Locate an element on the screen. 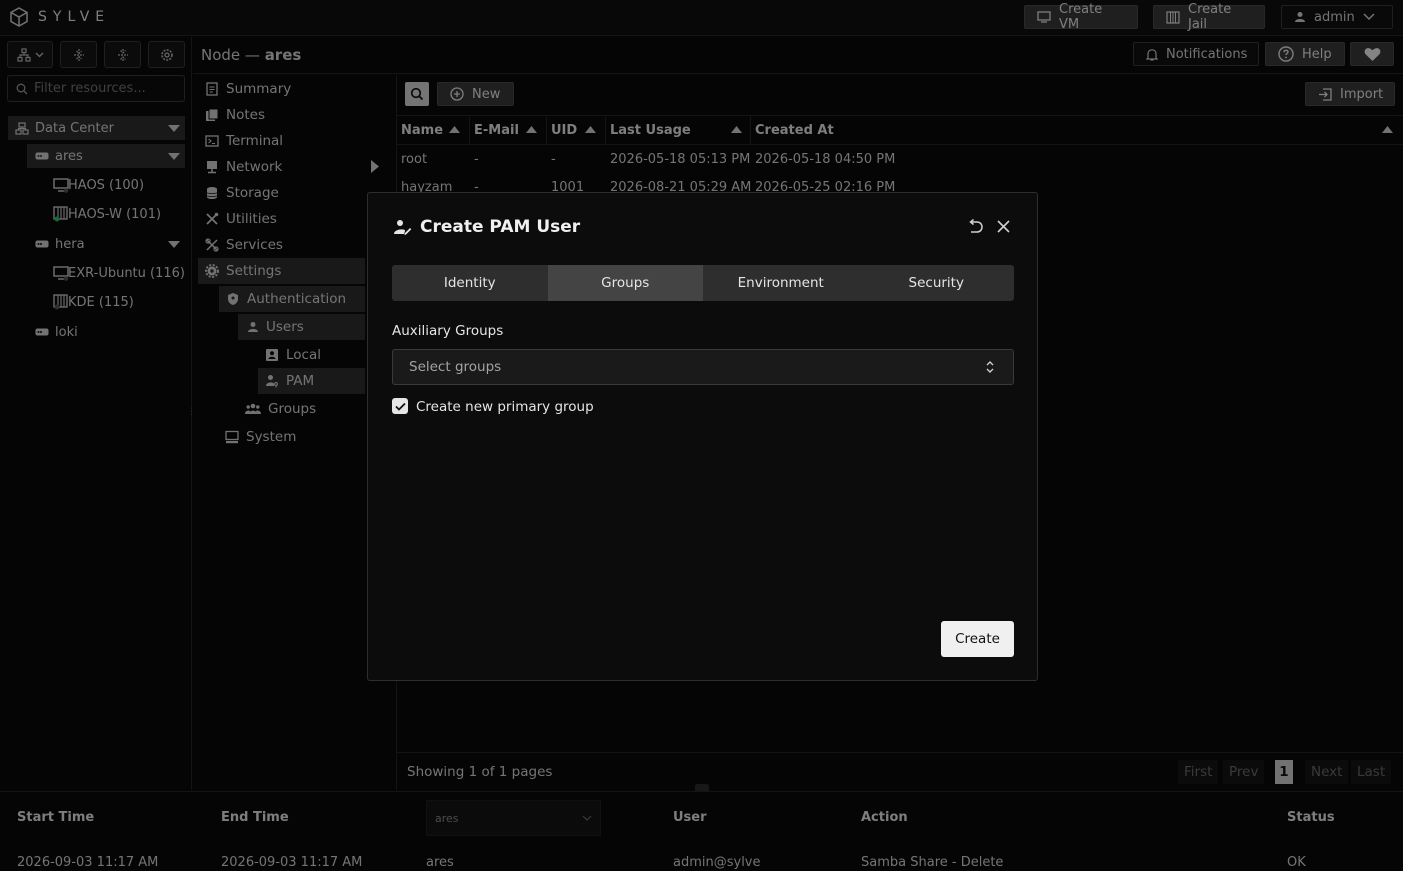 Image resolution: width=1403 pixels, height=871 pixels. dialog-tabs: Identity Groups Environment Security is located at coordinates (703, 283).